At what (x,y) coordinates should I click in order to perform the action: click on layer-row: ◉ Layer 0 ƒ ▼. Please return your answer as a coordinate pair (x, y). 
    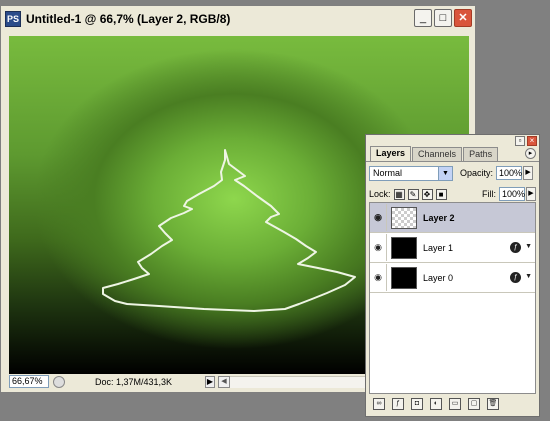
    Looking at the image, I should click on (452, 278).